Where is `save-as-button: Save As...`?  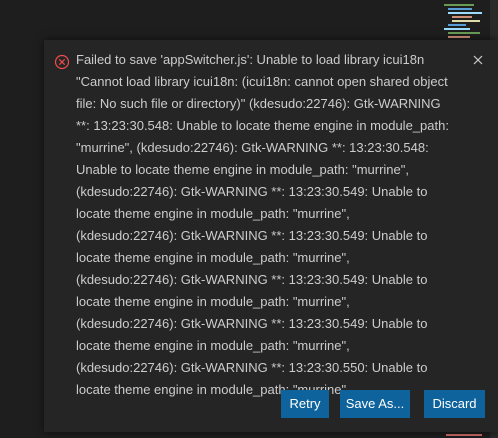
save-as-button: Save As... is located at coordinates (375, 404).